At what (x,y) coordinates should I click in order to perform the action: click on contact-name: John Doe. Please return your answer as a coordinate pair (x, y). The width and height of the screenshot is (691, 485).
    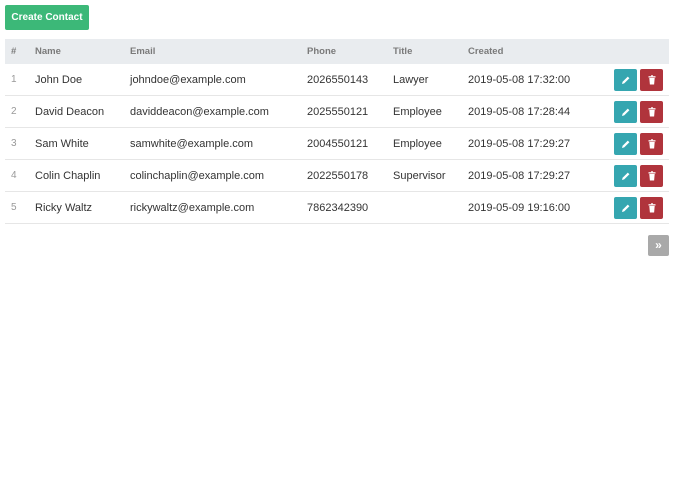
    Looking at the image, I should click on (59, 79).